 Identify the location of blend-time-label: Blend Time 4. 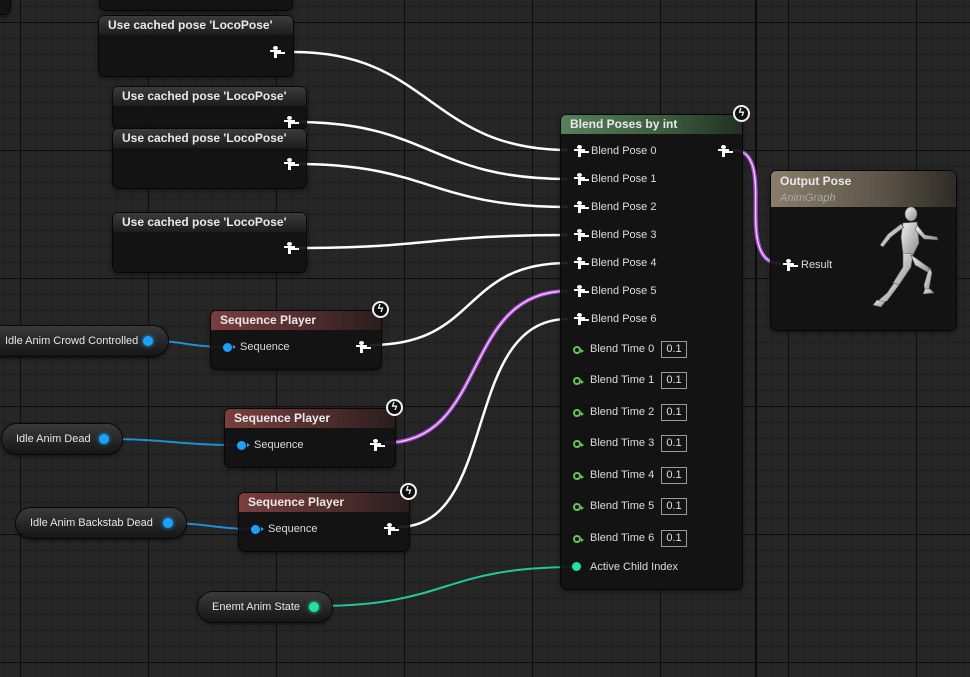
(622, 475).